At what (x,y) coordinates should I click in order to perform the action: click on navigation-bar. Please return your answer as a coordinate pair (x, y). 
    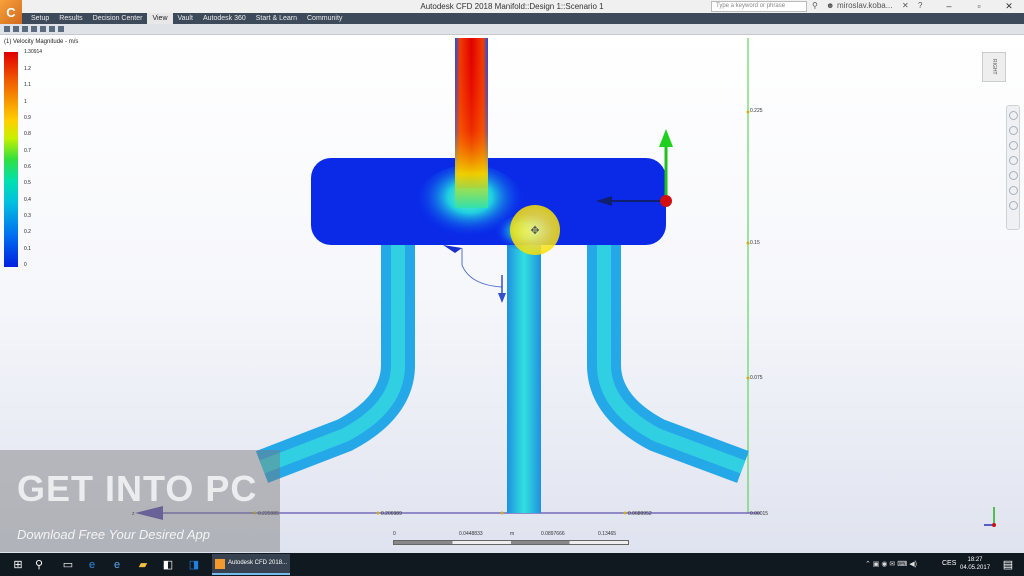
    Looking at the image, I should click on (1013, 167).